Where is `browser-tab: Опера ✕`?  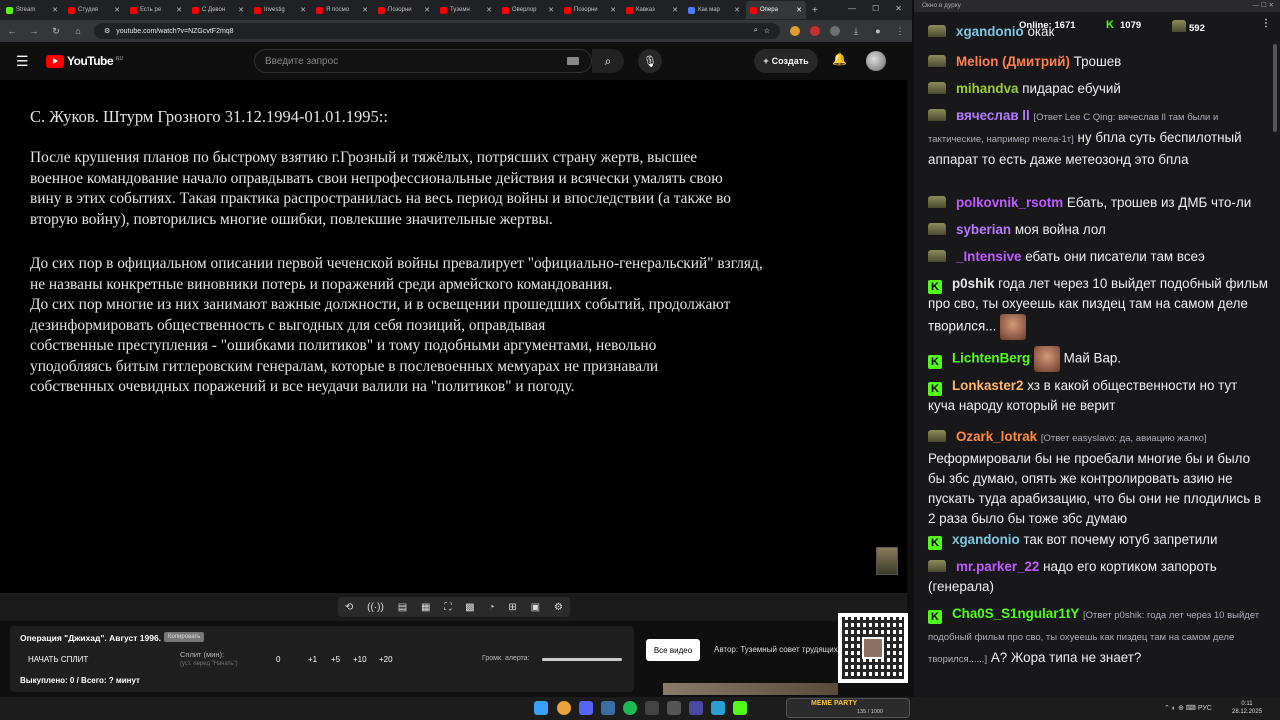
browser-tab: Опера ✕ is located at coordinates (776, 10).